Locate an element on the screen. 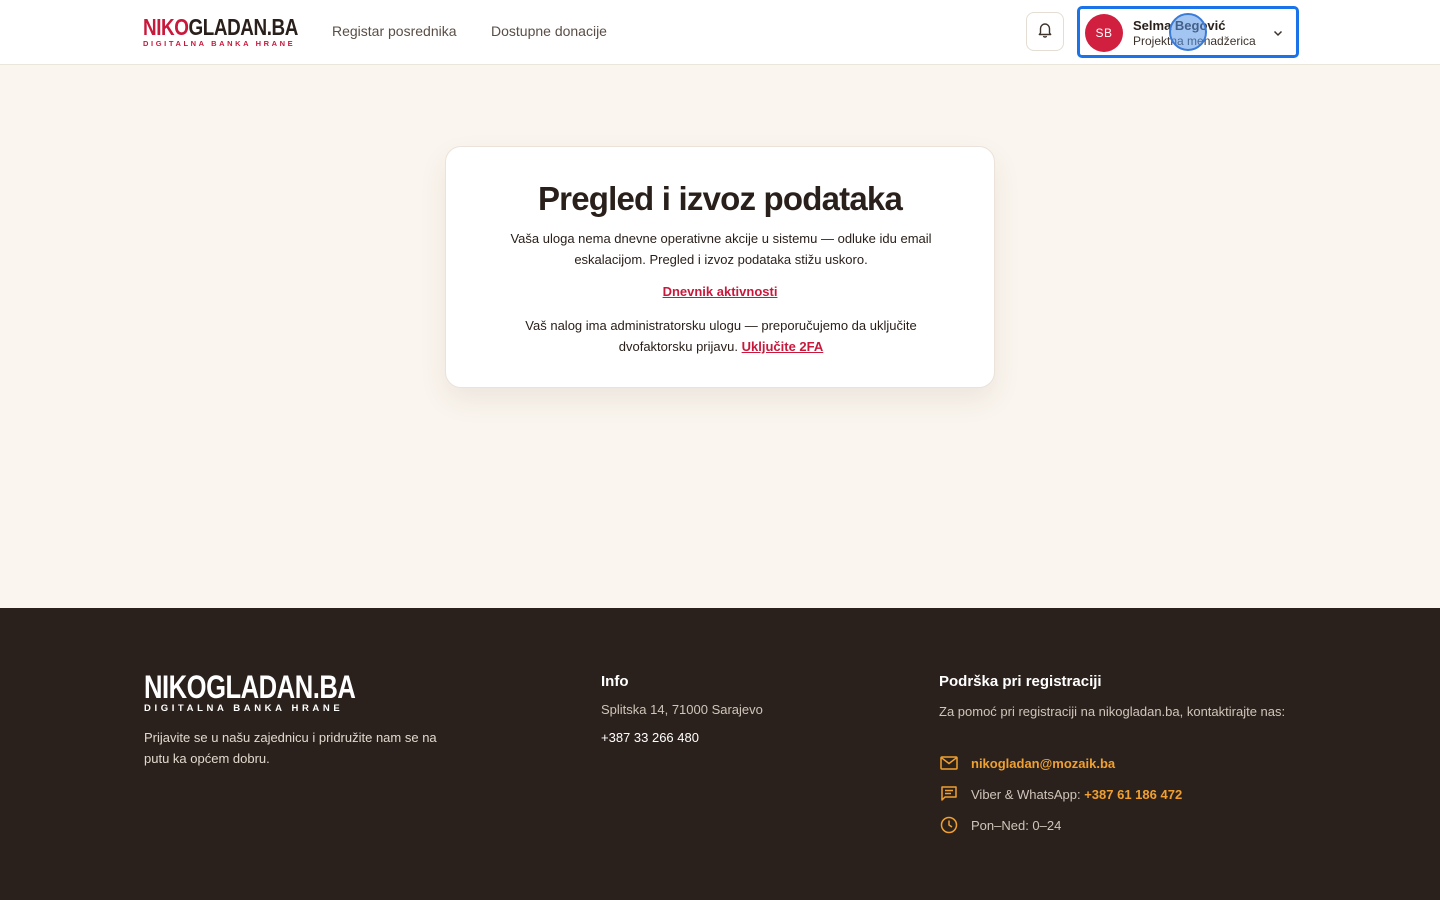 The image size is (1440, 900). footer-logo: NIKOGLADAN.BA DIGITALNA BANKA HRANE is located at coordinates (250, 691).